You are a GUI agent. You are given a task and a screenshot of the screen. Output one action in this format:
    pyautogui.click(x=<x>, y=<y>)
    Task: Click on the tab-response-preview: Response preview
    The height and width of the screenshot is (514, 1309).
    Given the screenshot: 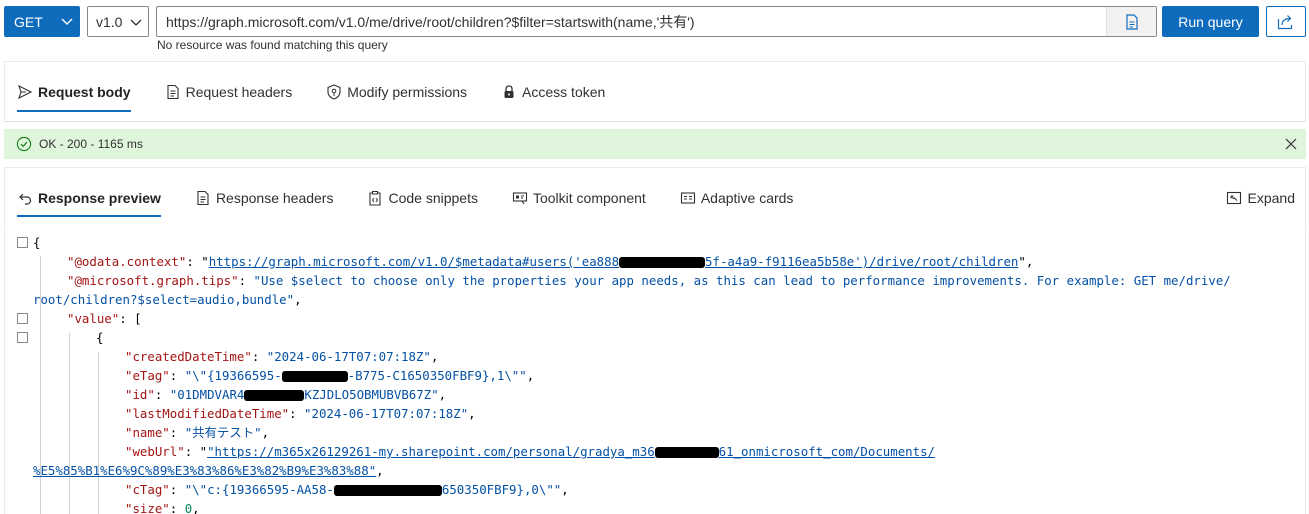 What is the action you would take?
    pyautogui.click(x=89, y=197)
    